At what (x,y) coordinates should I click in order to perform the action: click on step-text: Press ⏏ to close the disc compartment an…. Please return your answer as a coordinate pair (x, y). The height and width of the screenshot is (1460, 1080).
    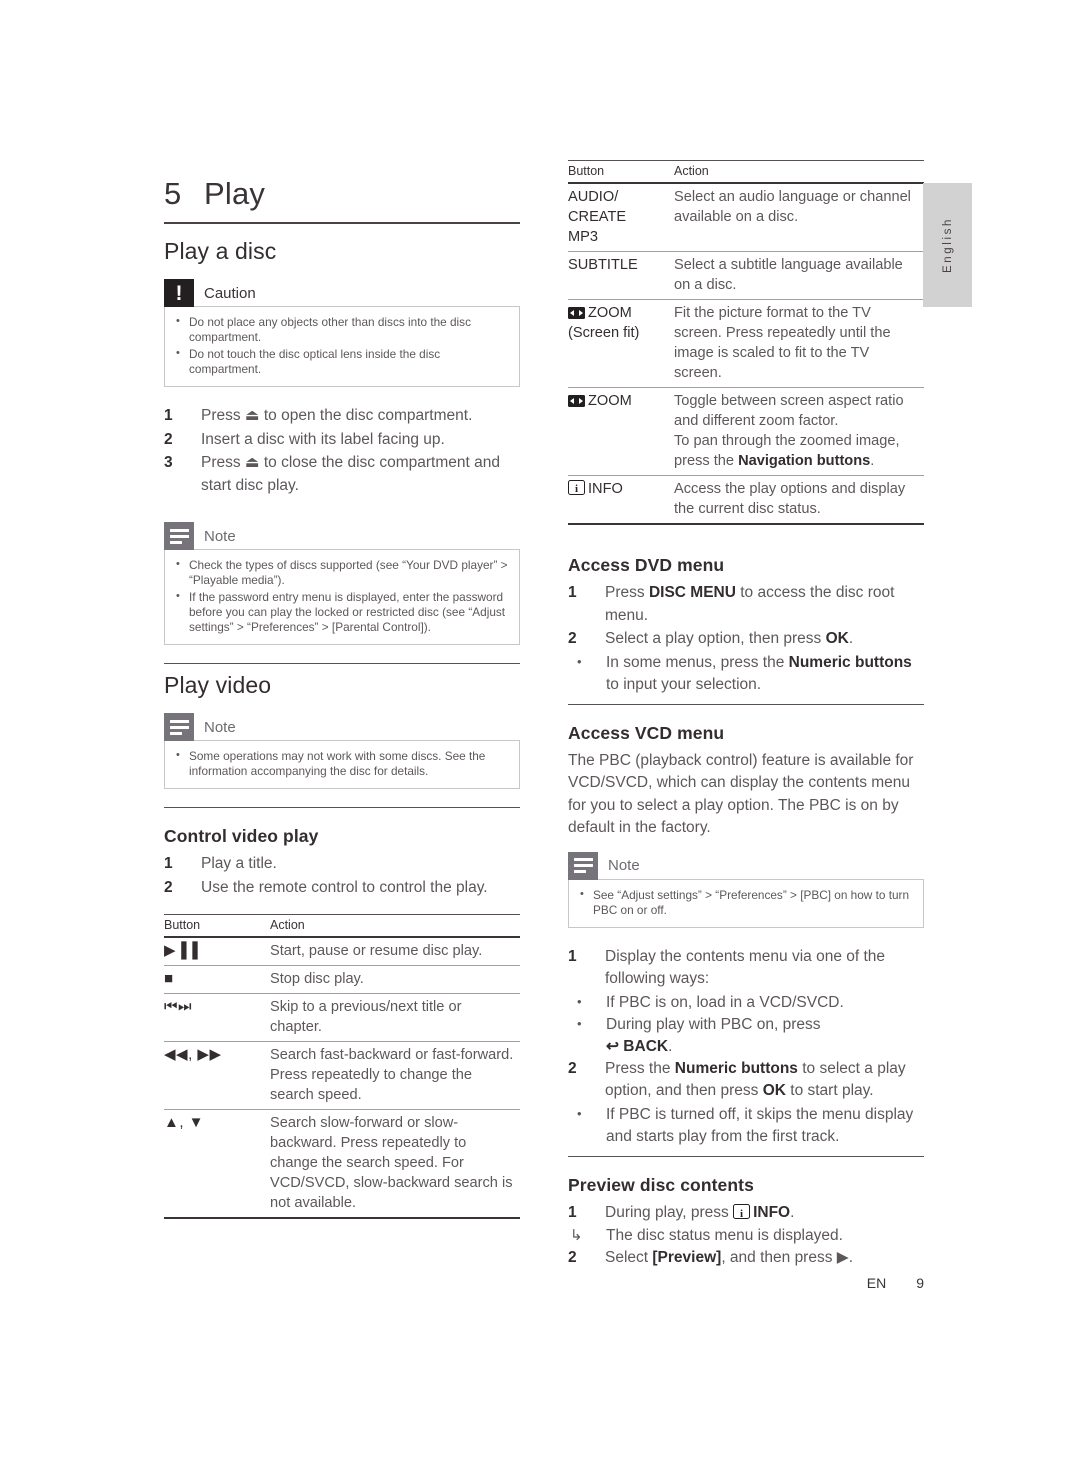
    Looking at the image, I should click on (350, 474).